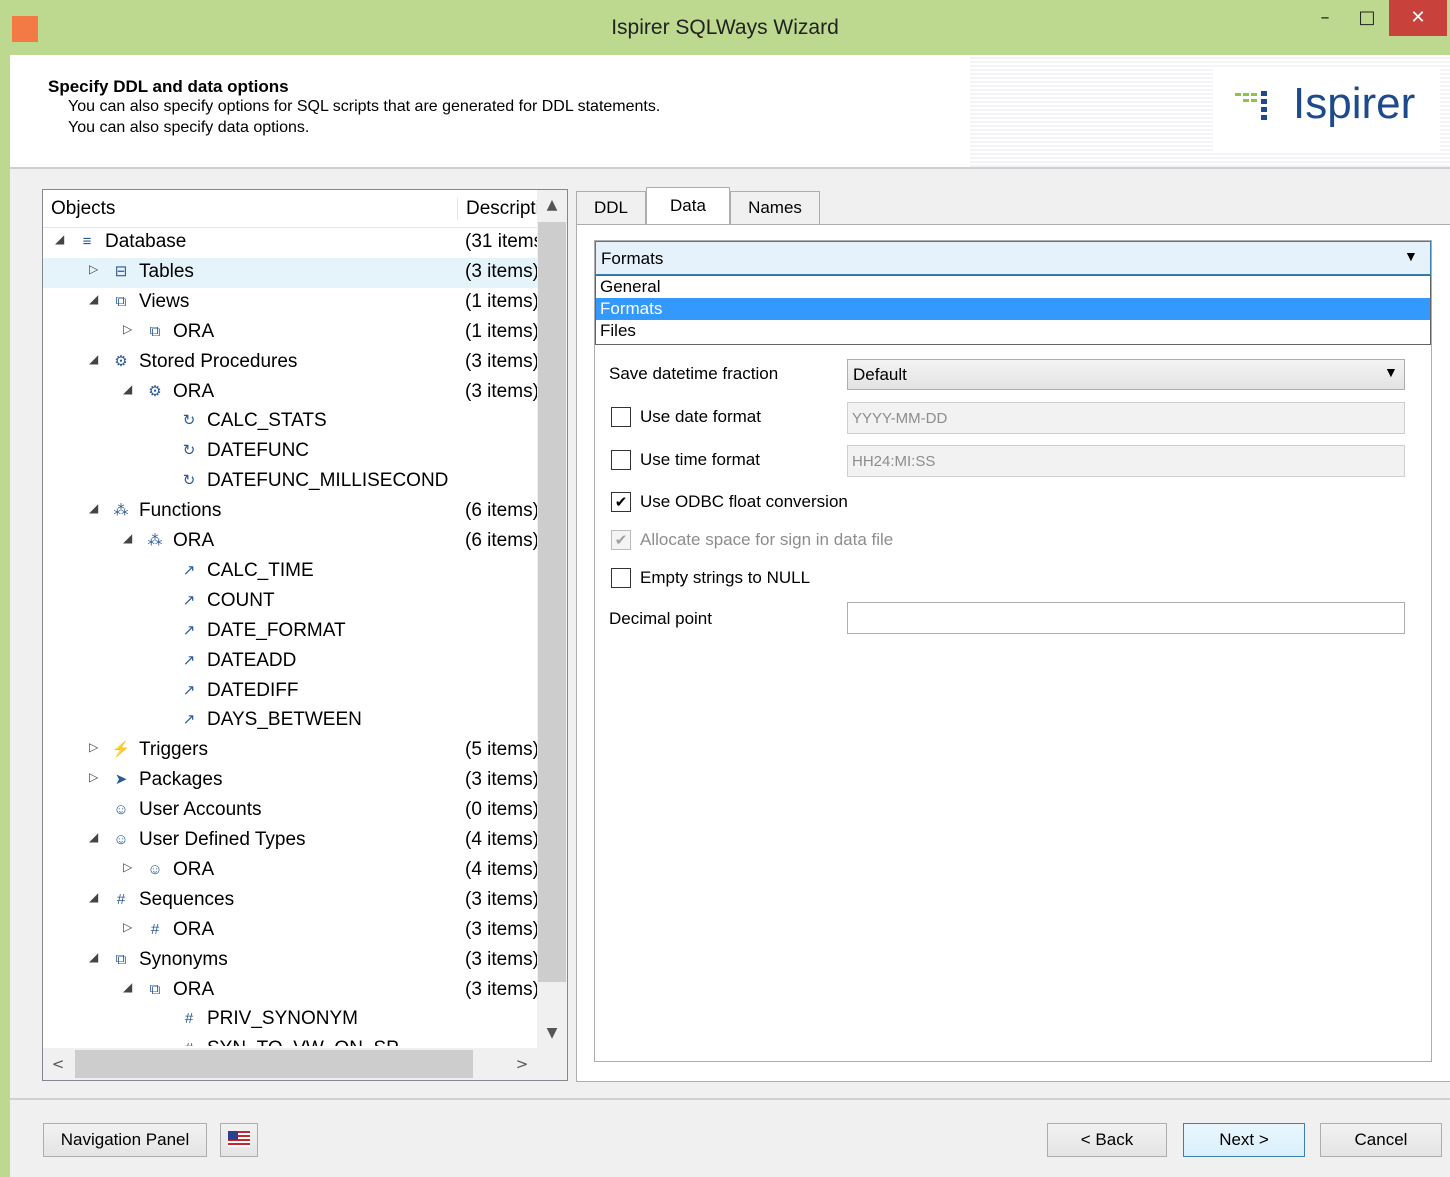 Image resolution: width=1450 pixels, height=1177 pixels. Describe the element at coordinates (1013, 331) in the screenshot. I see `dropdown-item-files: Files` at that location.